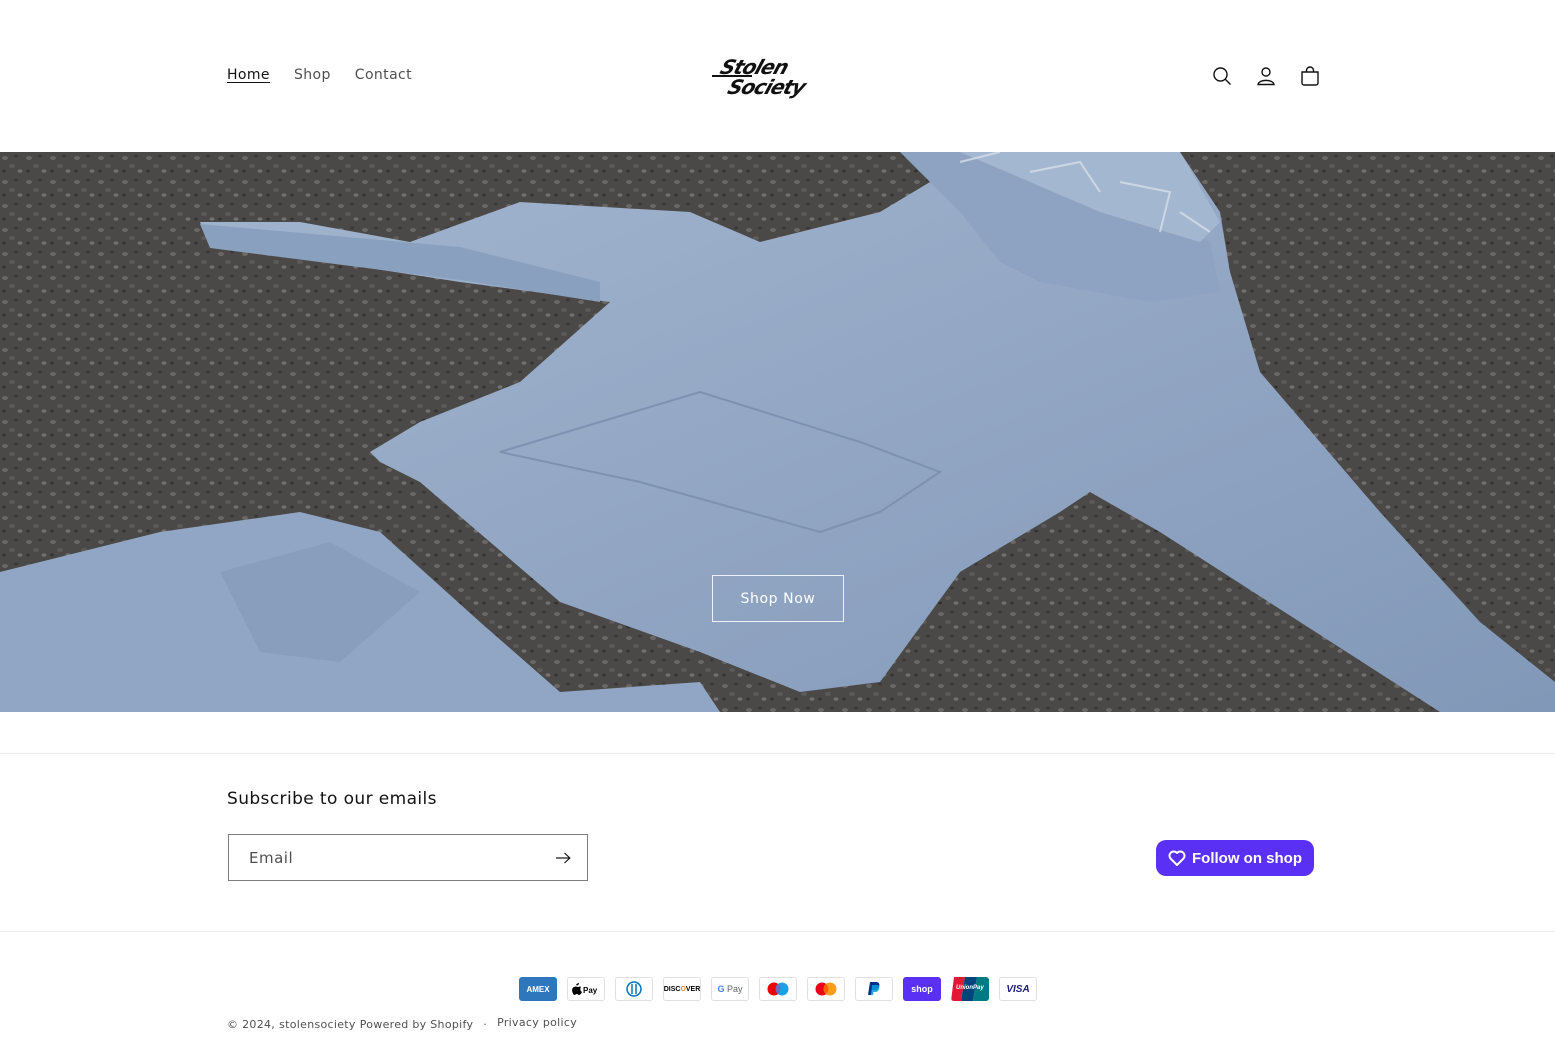 This screenshot has width=1555, height=1061. What do you see at coordinates (384, 857) in the screenshot?
I see `email-field` at bounding box center [384, 857].